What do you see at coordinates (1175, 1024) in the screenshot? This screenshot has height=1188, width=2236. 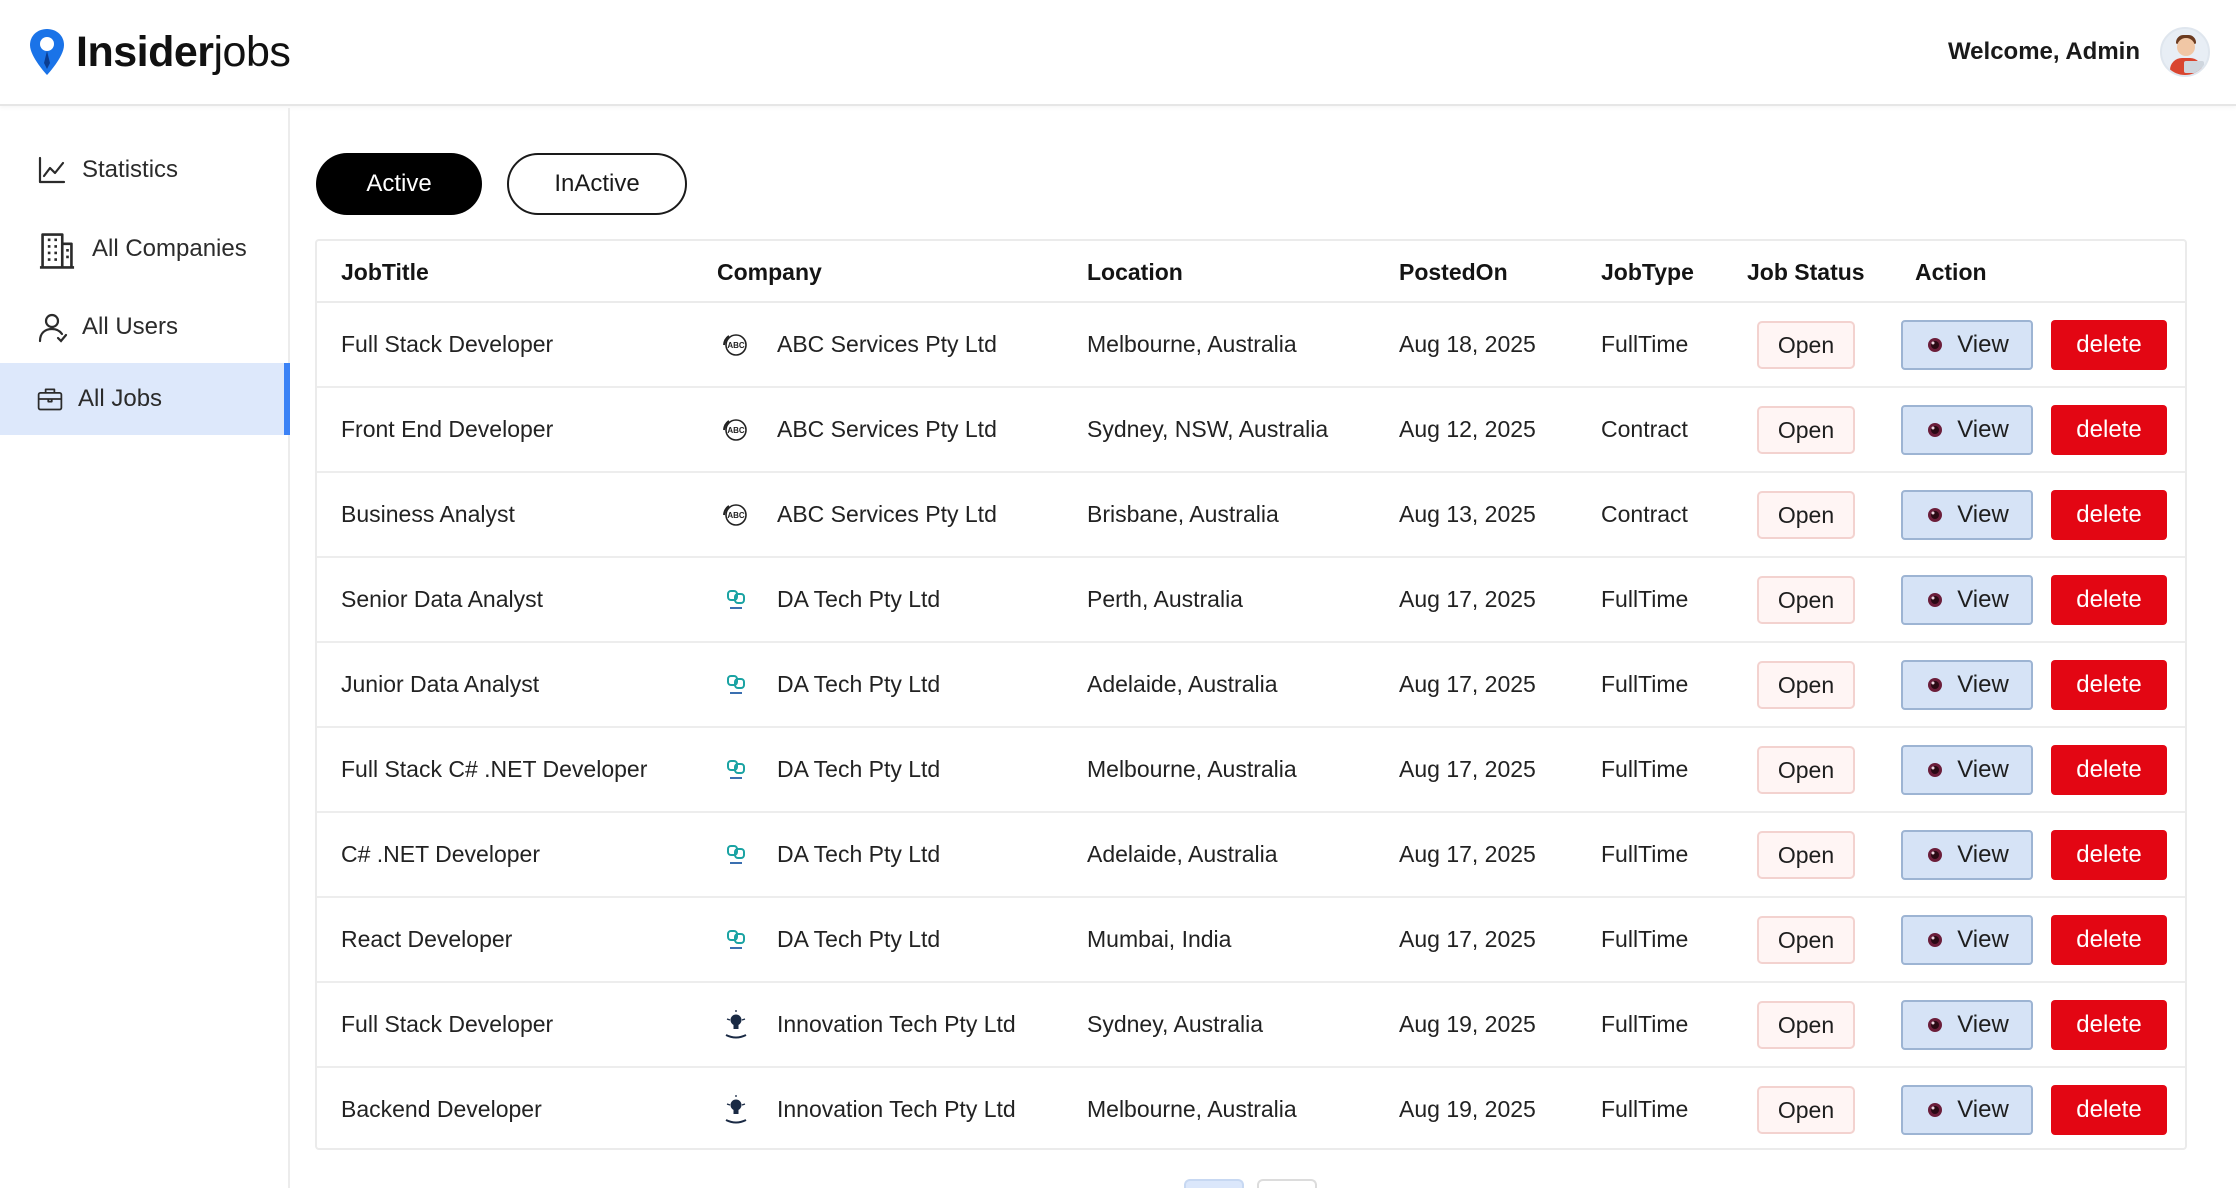 I see `location-cell: Sydney, Australia` at bounding box center [1175, 1024].